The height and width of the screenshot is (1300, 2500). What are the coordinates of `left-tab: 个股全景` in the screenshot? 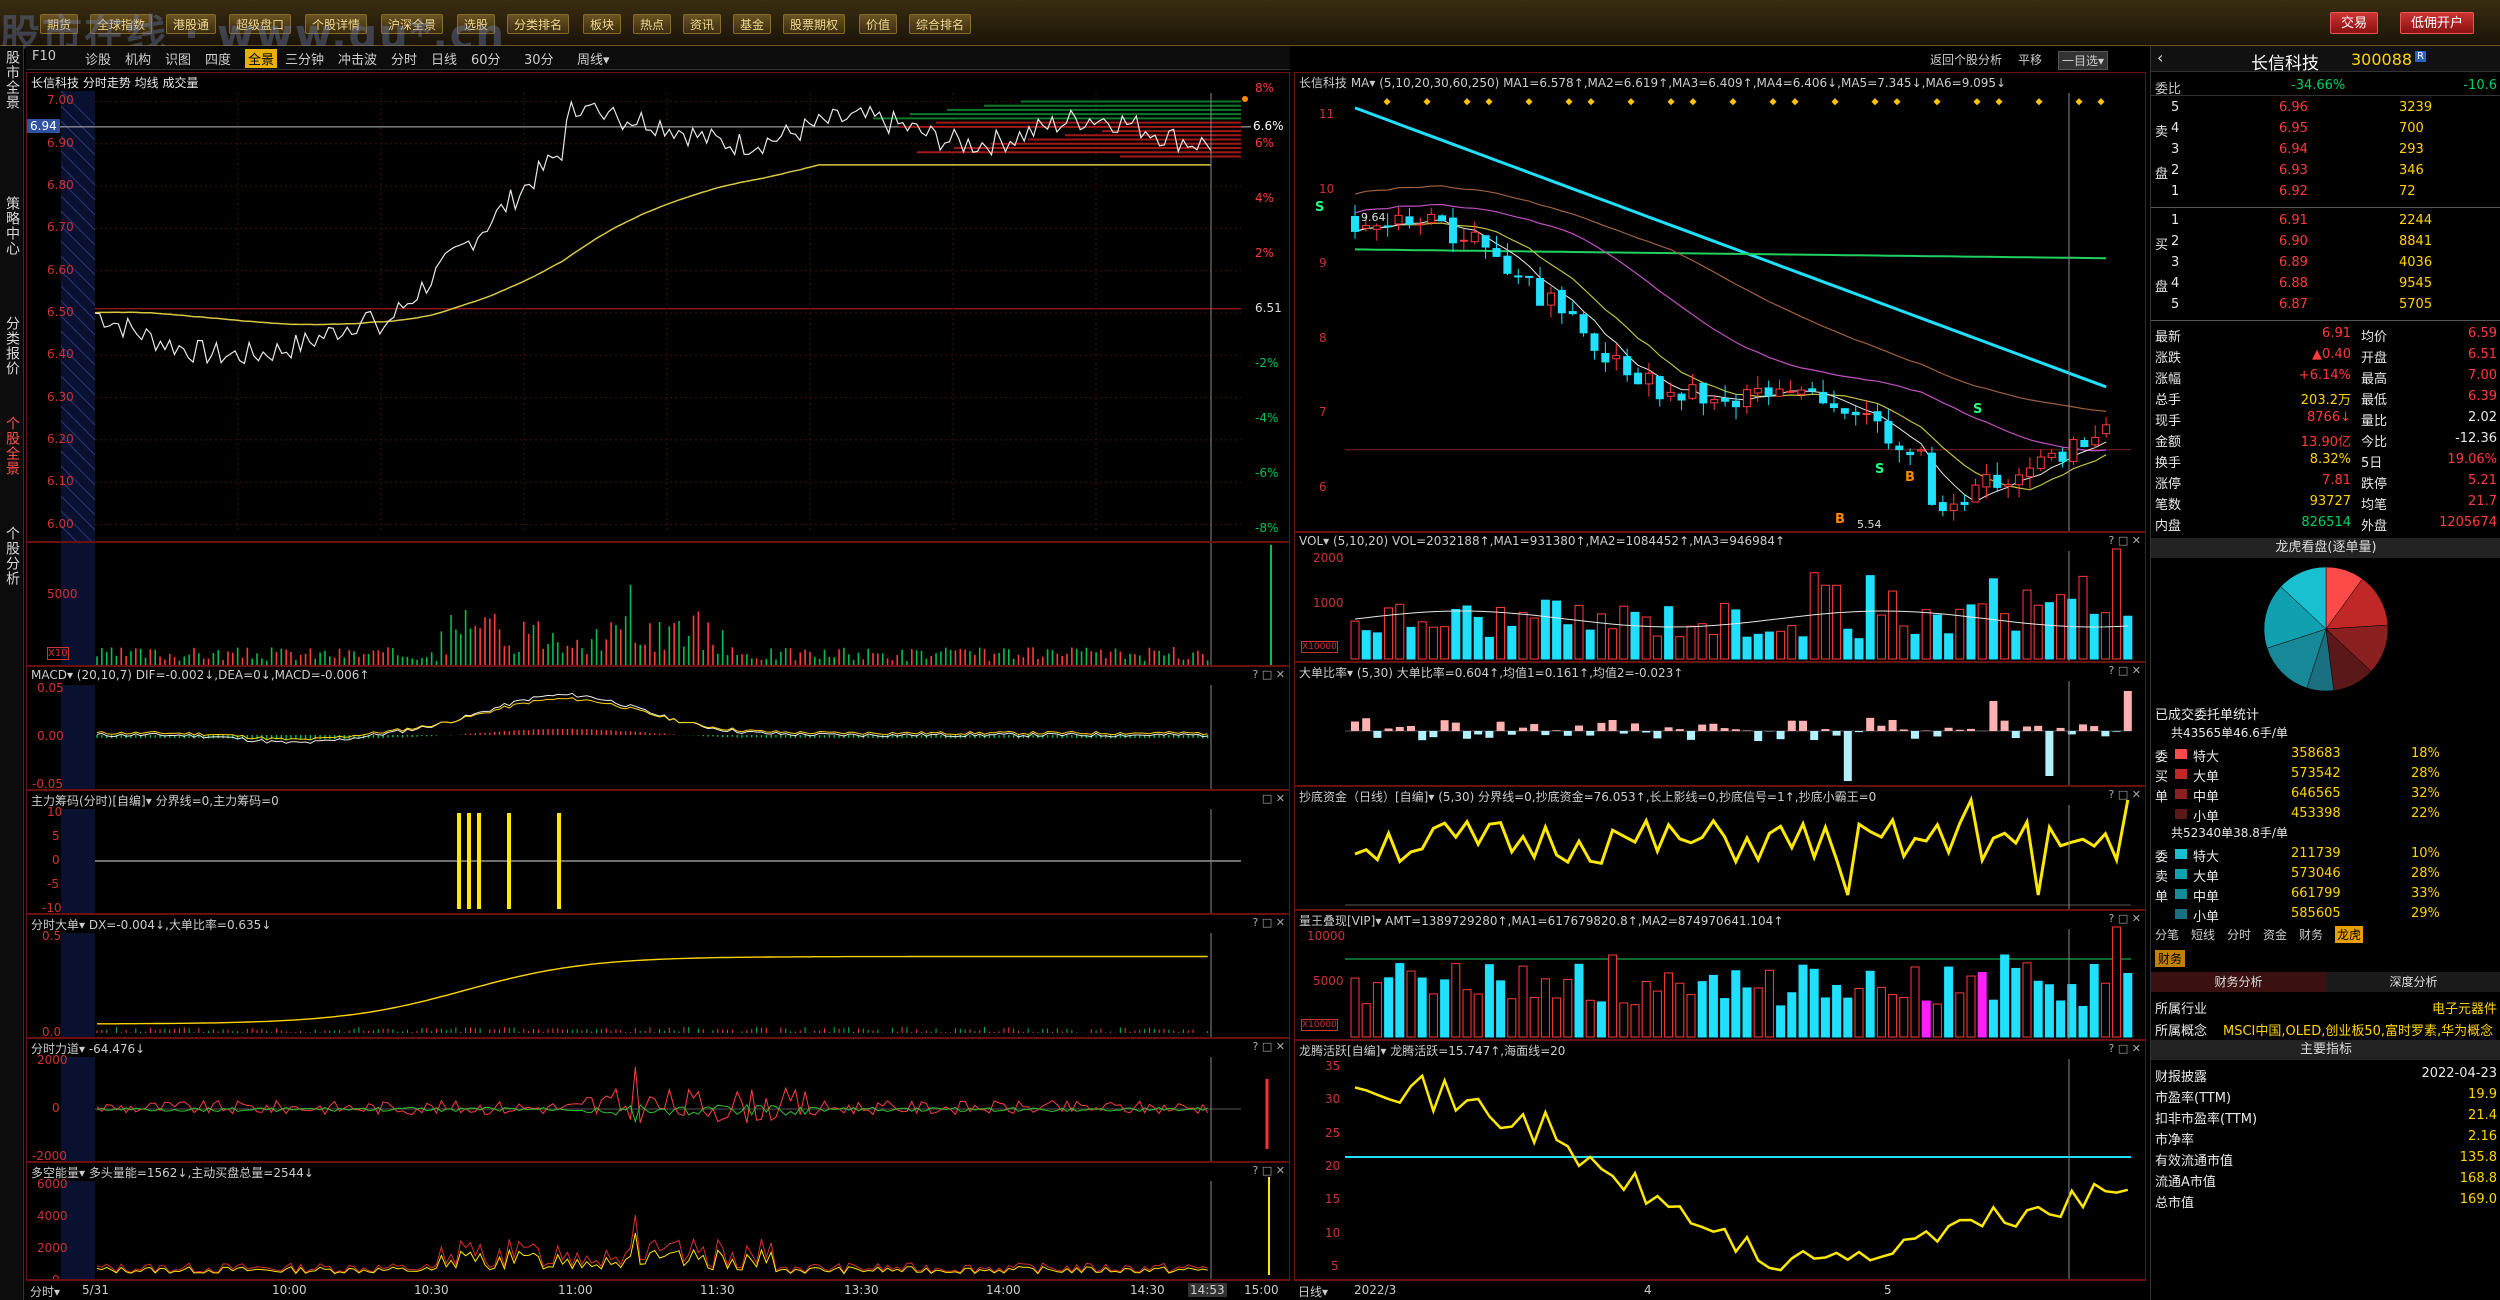 It's located at (12, 446).